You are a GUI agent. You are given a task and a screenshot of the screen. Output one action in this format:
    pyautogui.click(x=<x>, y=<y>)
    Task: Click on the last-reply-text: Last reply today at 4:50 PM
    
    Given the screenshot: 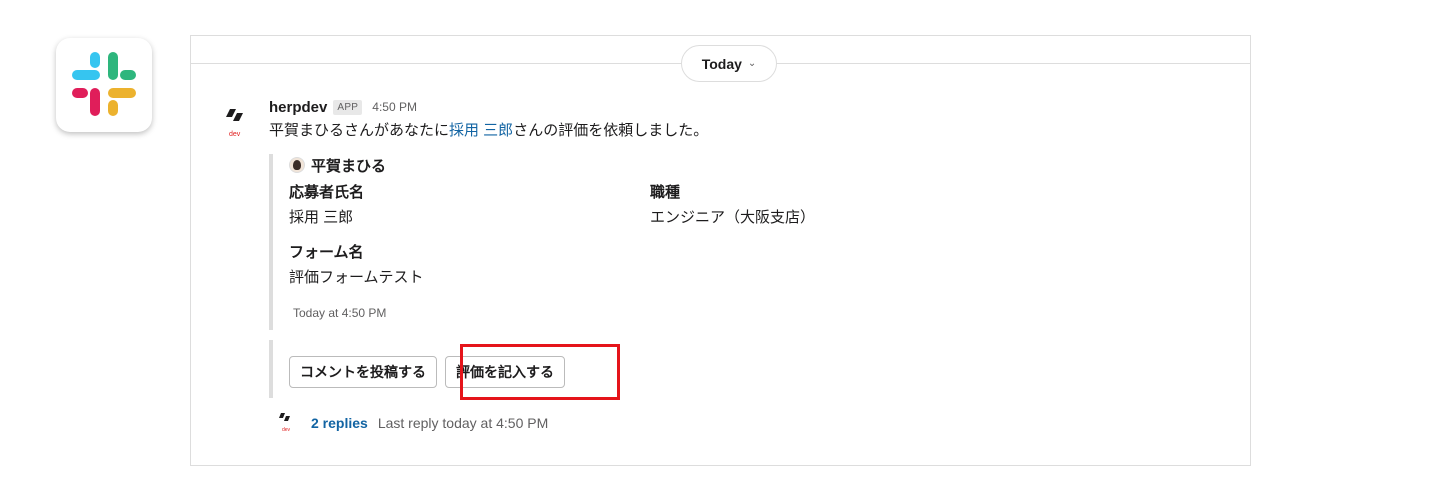 What is the action you would take?
    pyautogui.click(x=463, y=423)
    